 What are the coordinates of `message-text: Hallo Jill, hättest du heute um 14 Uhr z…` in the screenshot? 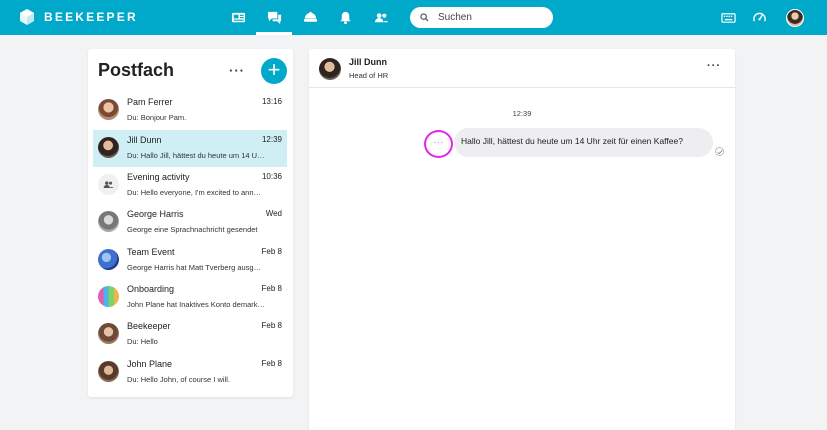 It's located at (572, 141).